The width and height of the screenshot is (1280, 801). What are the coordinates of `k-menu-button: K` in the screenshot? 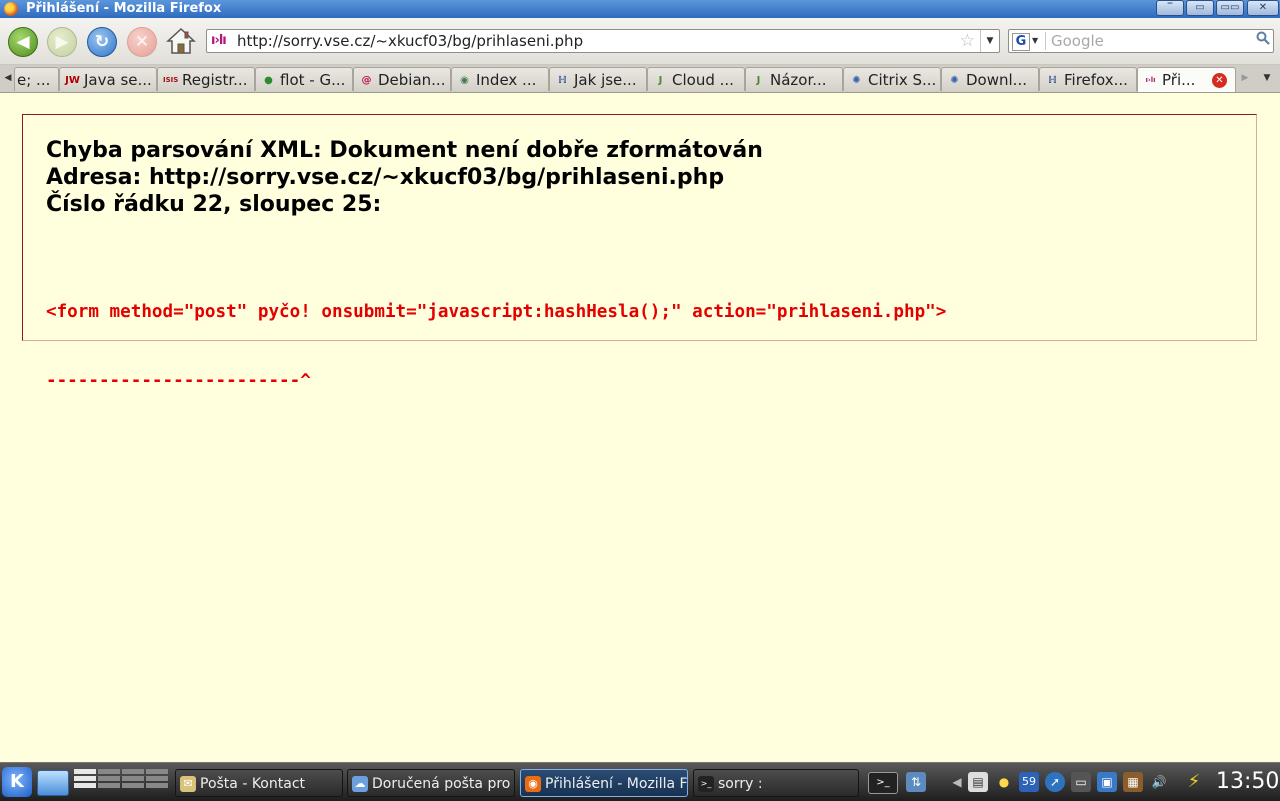 It's located at (17, 782).